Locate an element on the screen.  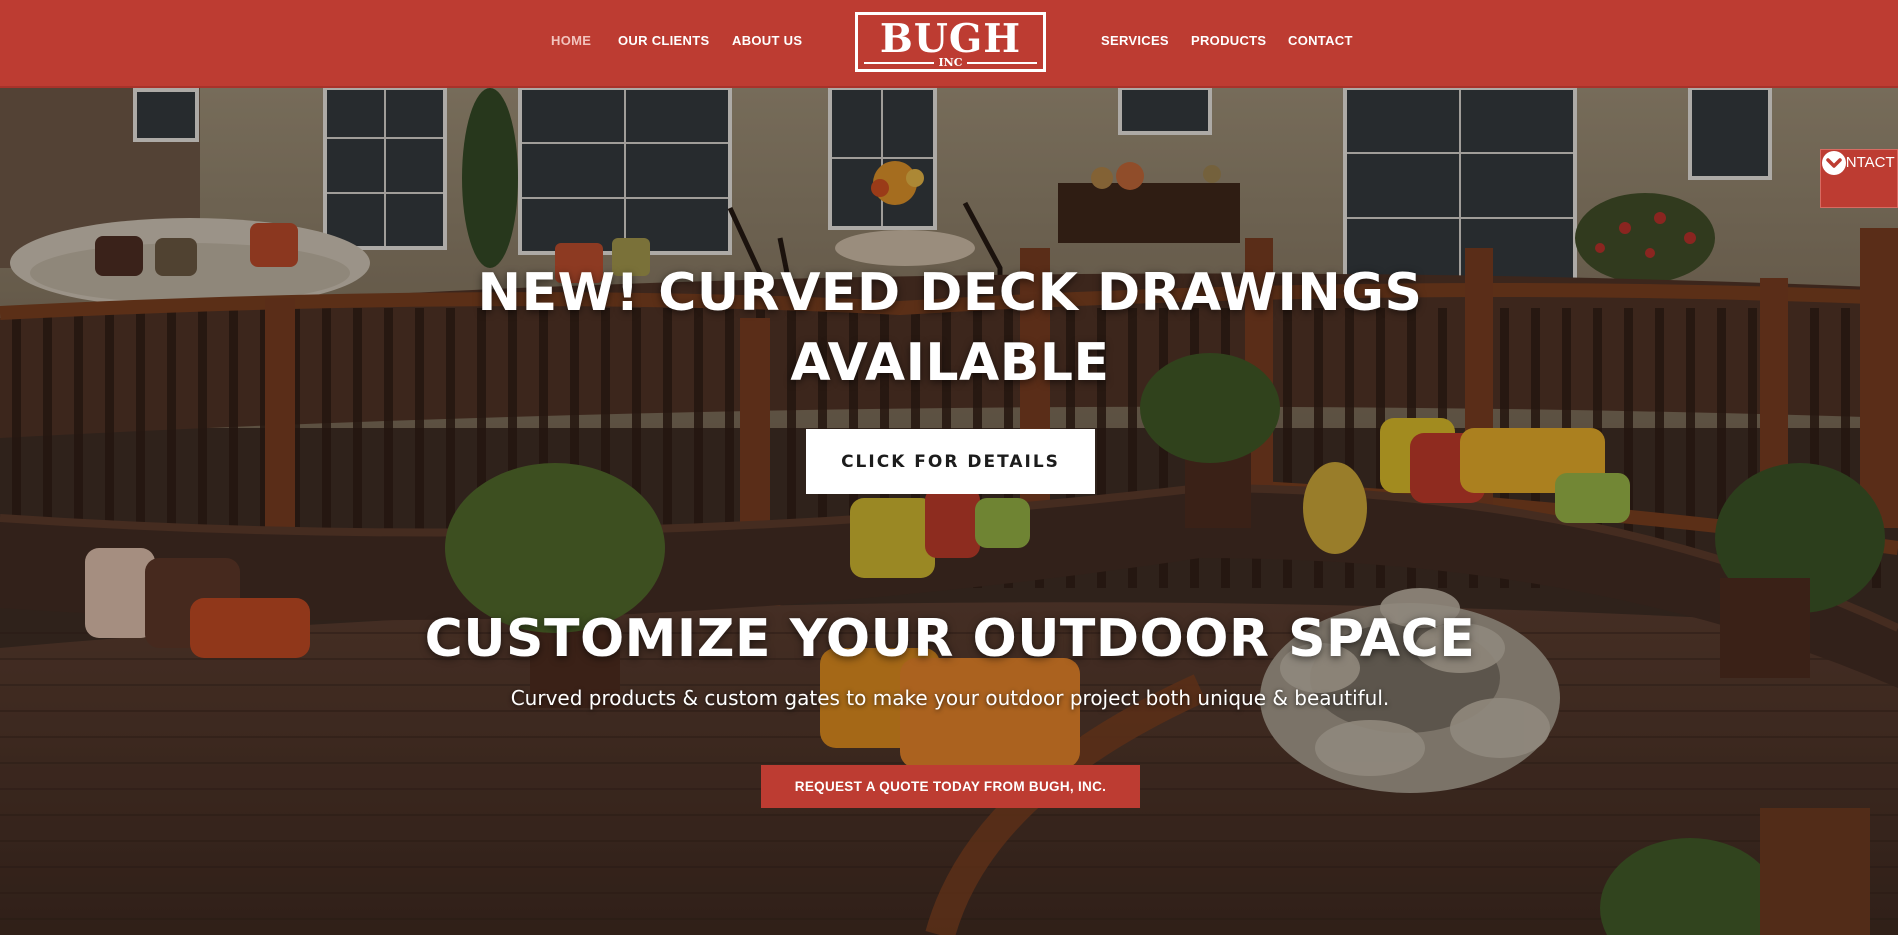
nav-home: HOME is located at coordinates (571, 40).